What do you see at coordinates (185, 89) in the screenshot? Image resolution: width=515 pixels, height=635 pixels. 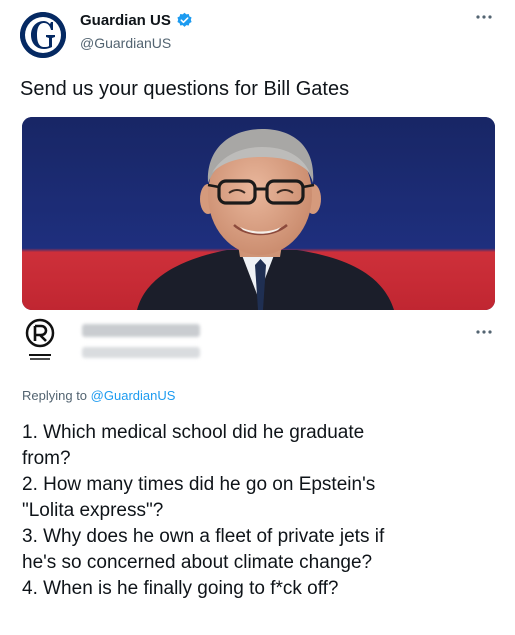 I see `tweet-text: Send us your questions for Bill Gates` at bounding box center [185, 89].